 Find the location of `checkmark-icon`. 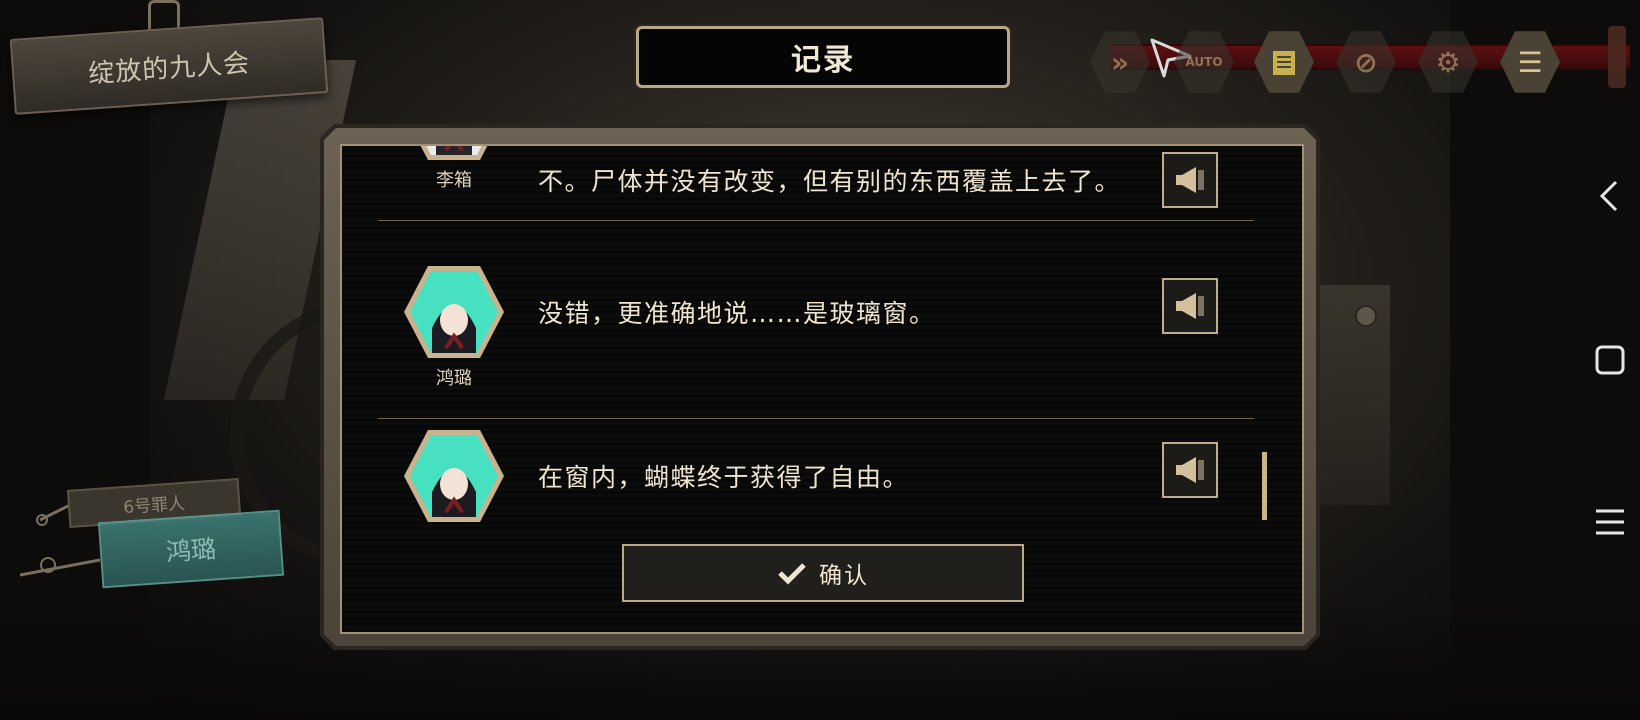

checkmark-icon is located at coordinates (792, 574).